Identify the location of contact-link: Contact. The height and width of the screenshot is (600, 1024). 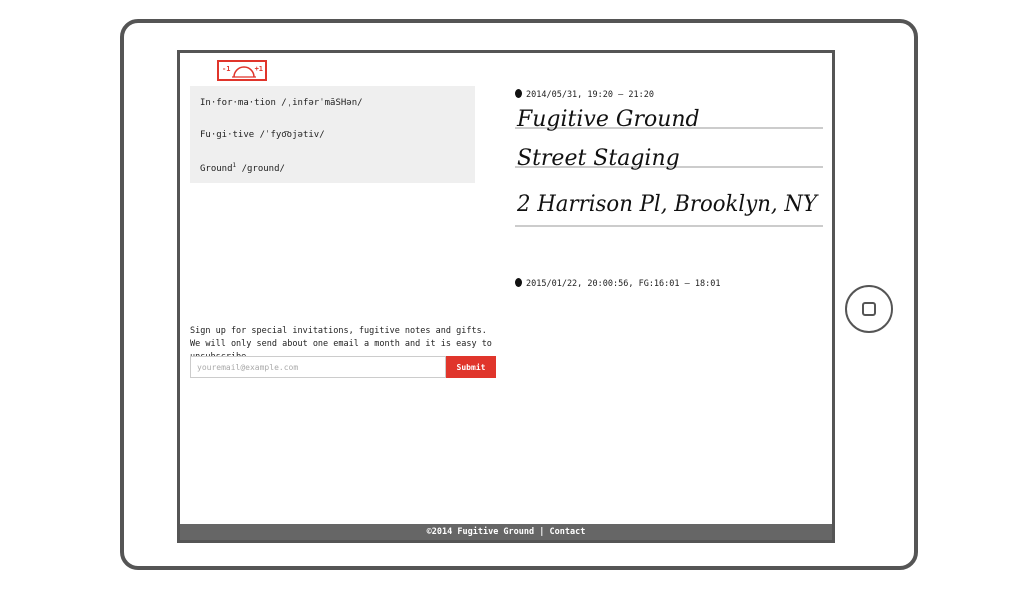
(568, 532).